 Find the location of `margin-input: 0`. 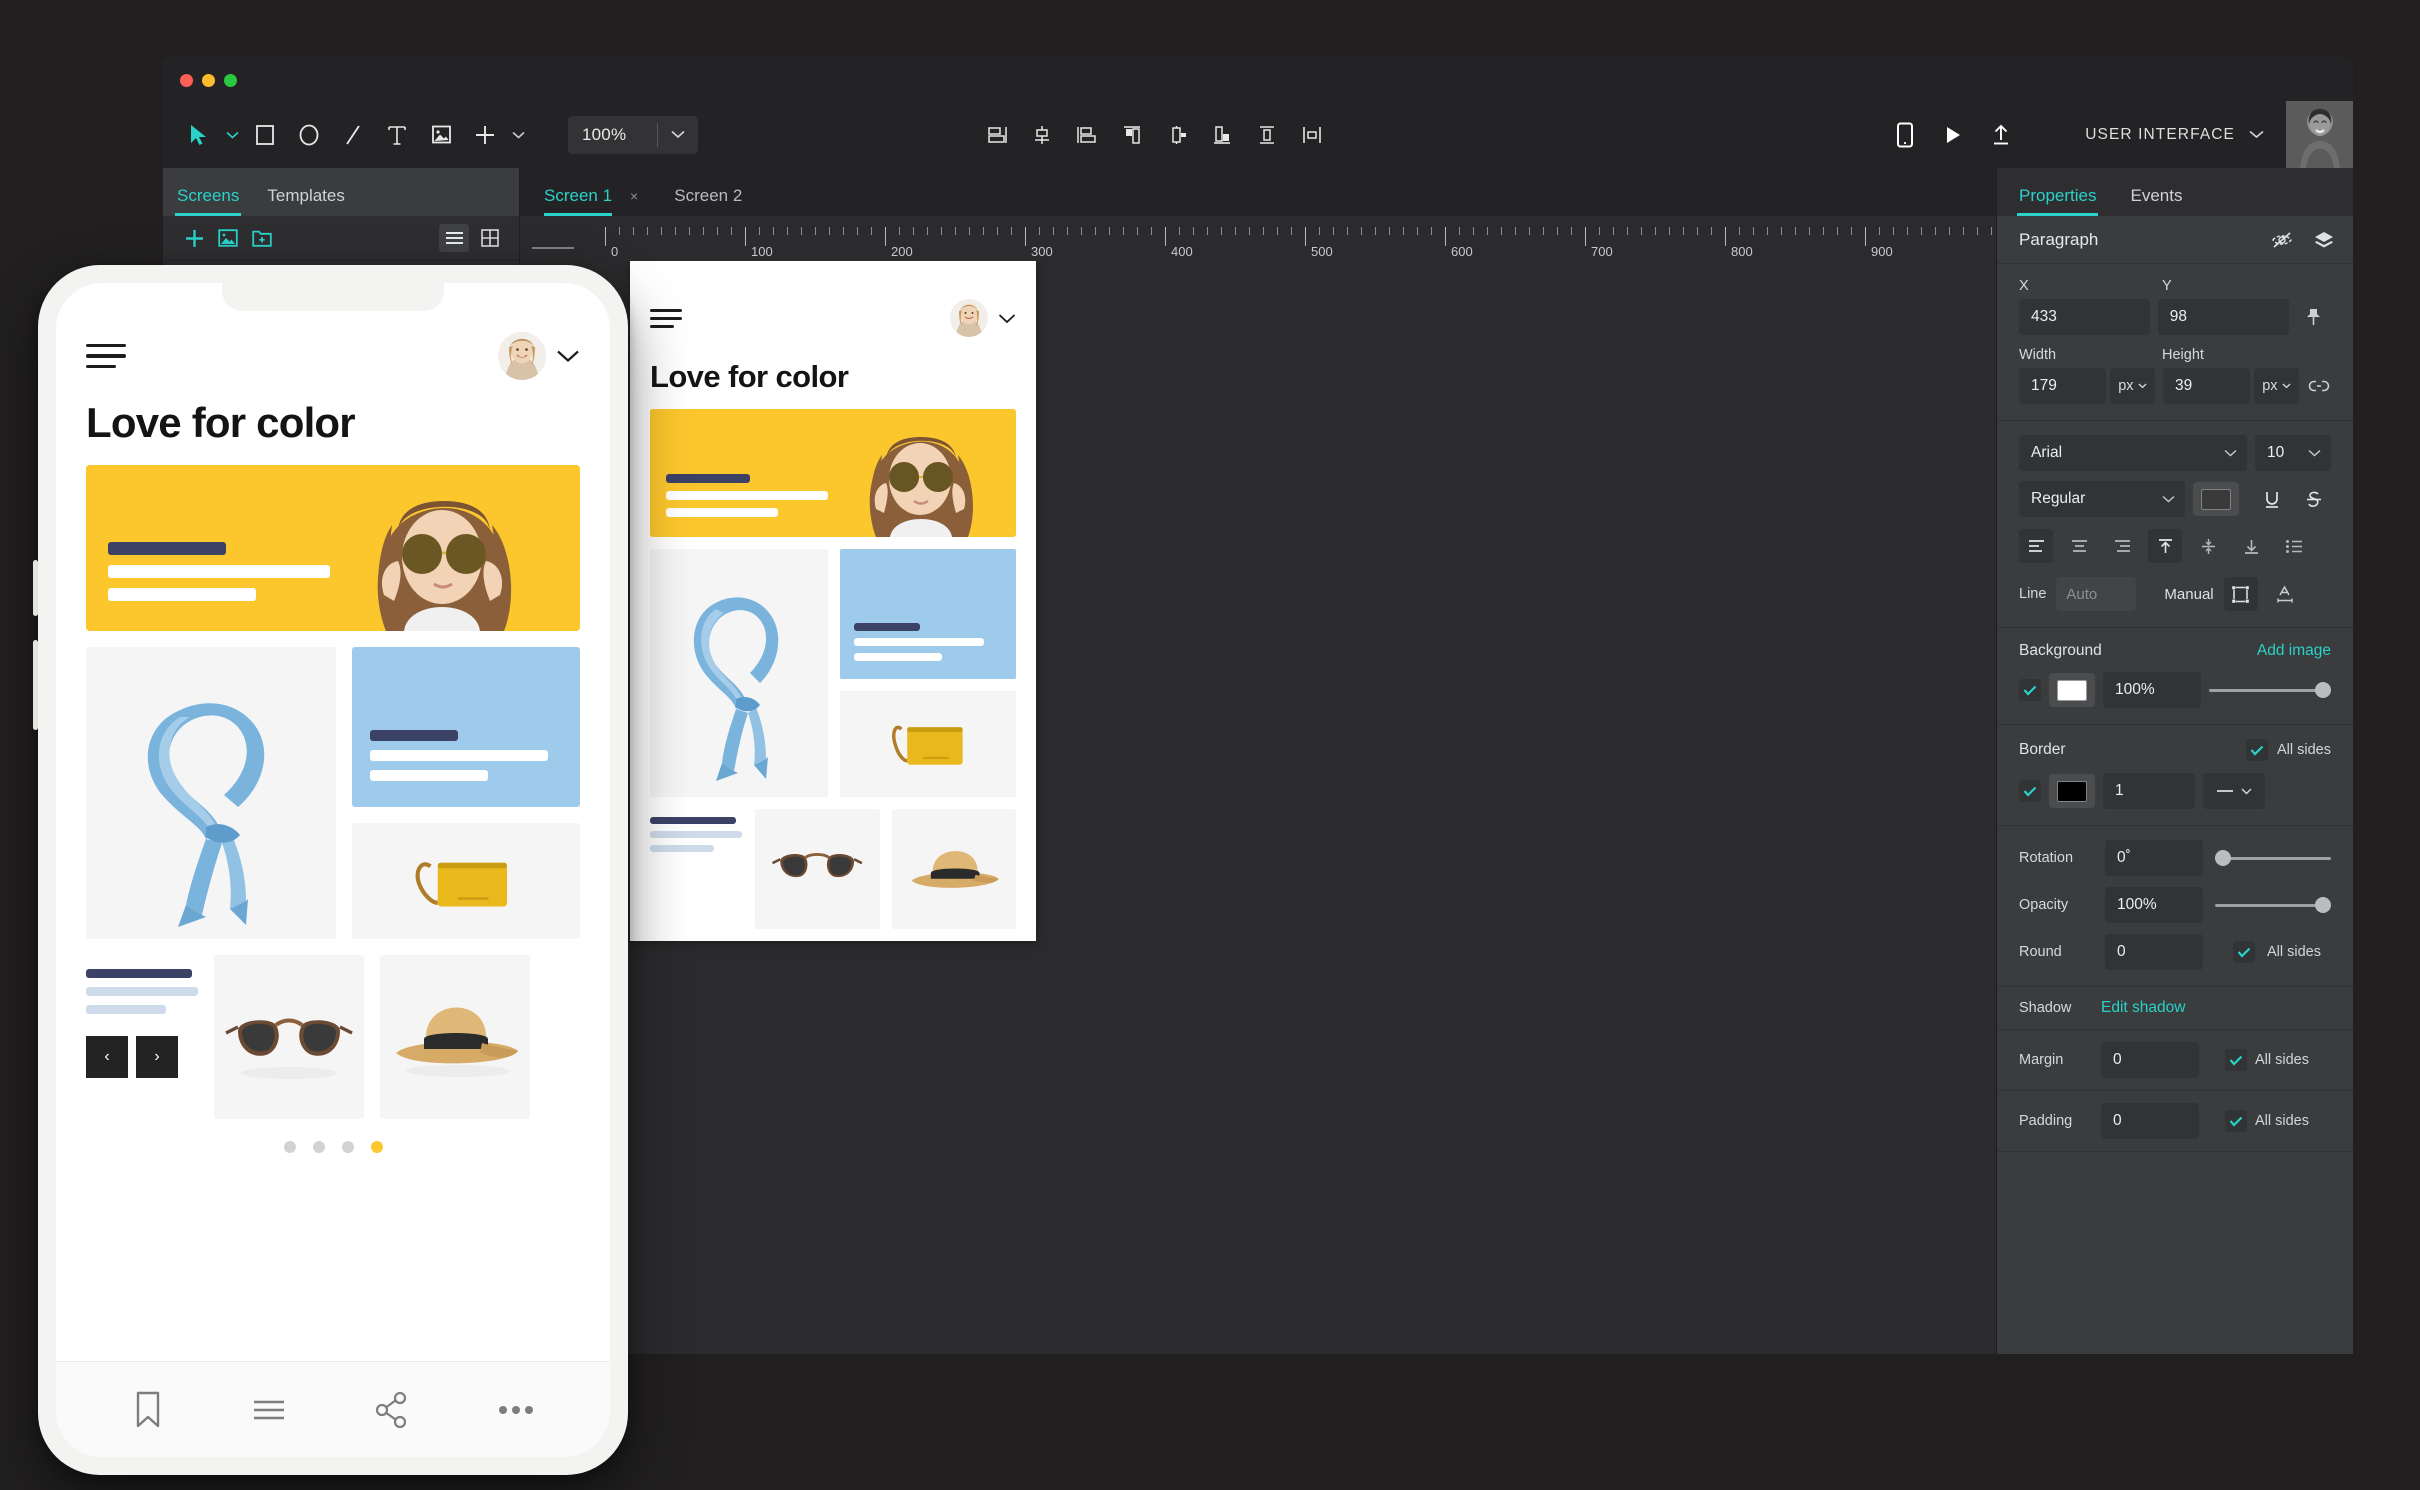

margin-input: 0 is located at coordinates (2150, 1060).